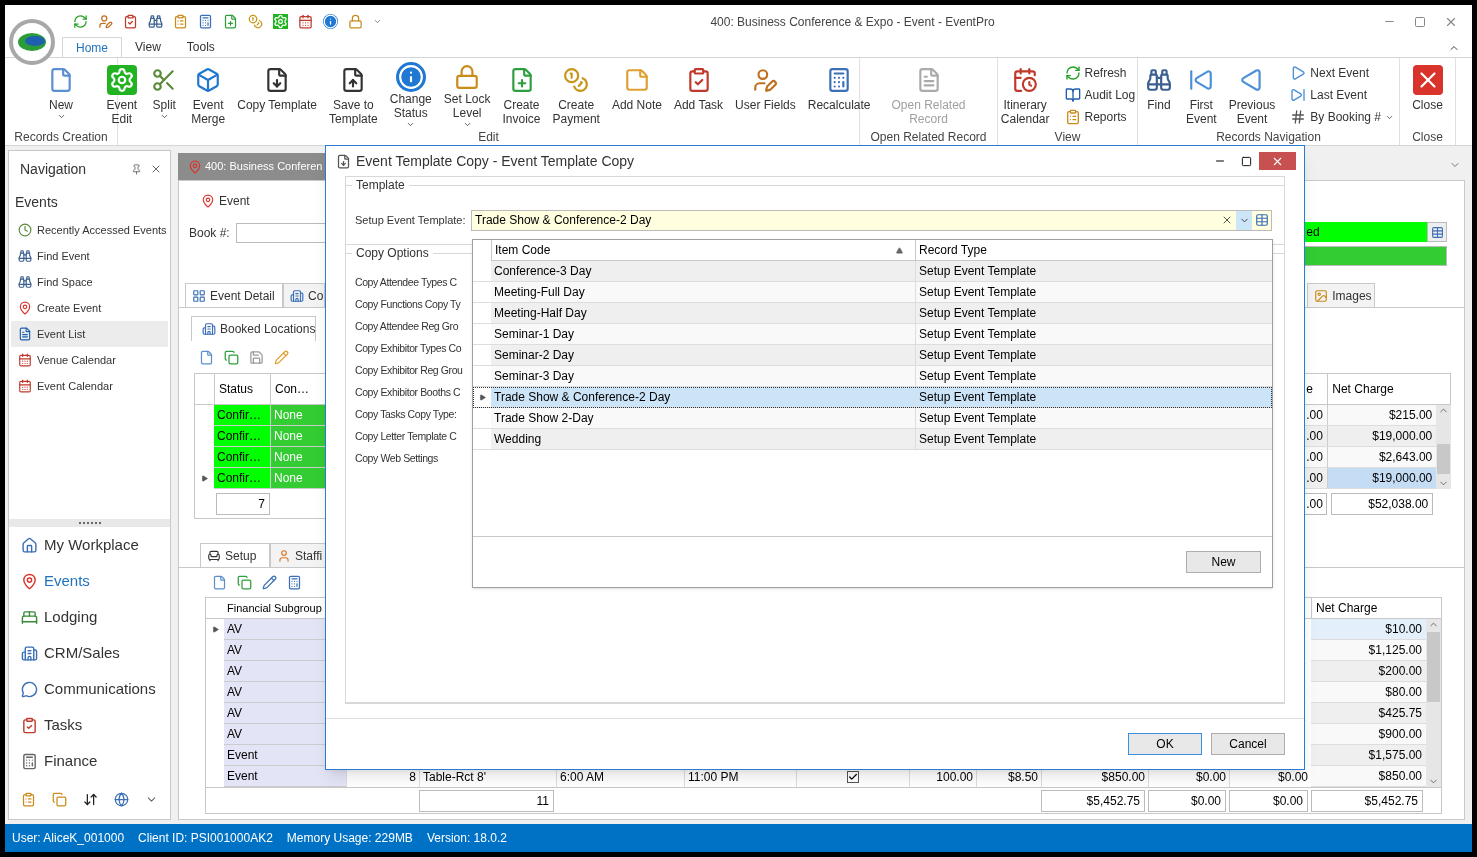 This screenshot has width=1477, height=857. Describe the element at coordinates (1223, 562) in the screenshot. I see `new-button: New` at that location.